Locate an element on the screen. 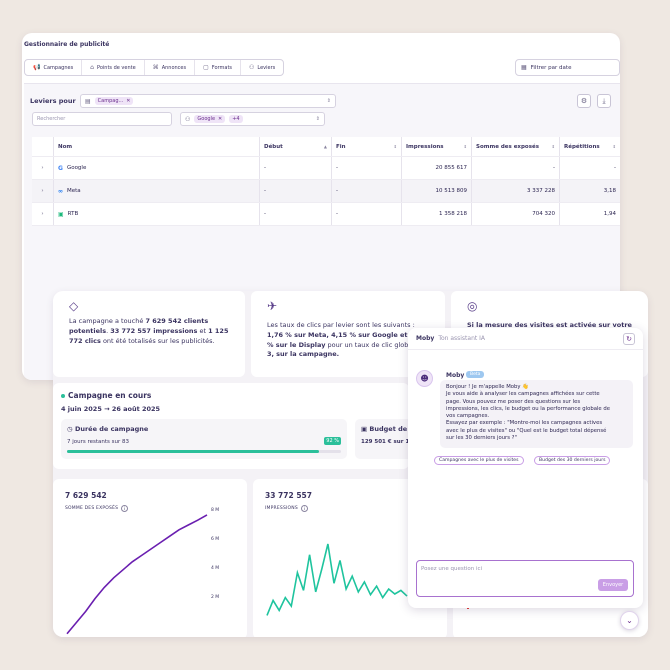 The height and width of the screenshot is (670, 670). progress-bar is located at coordinates (204, 451).